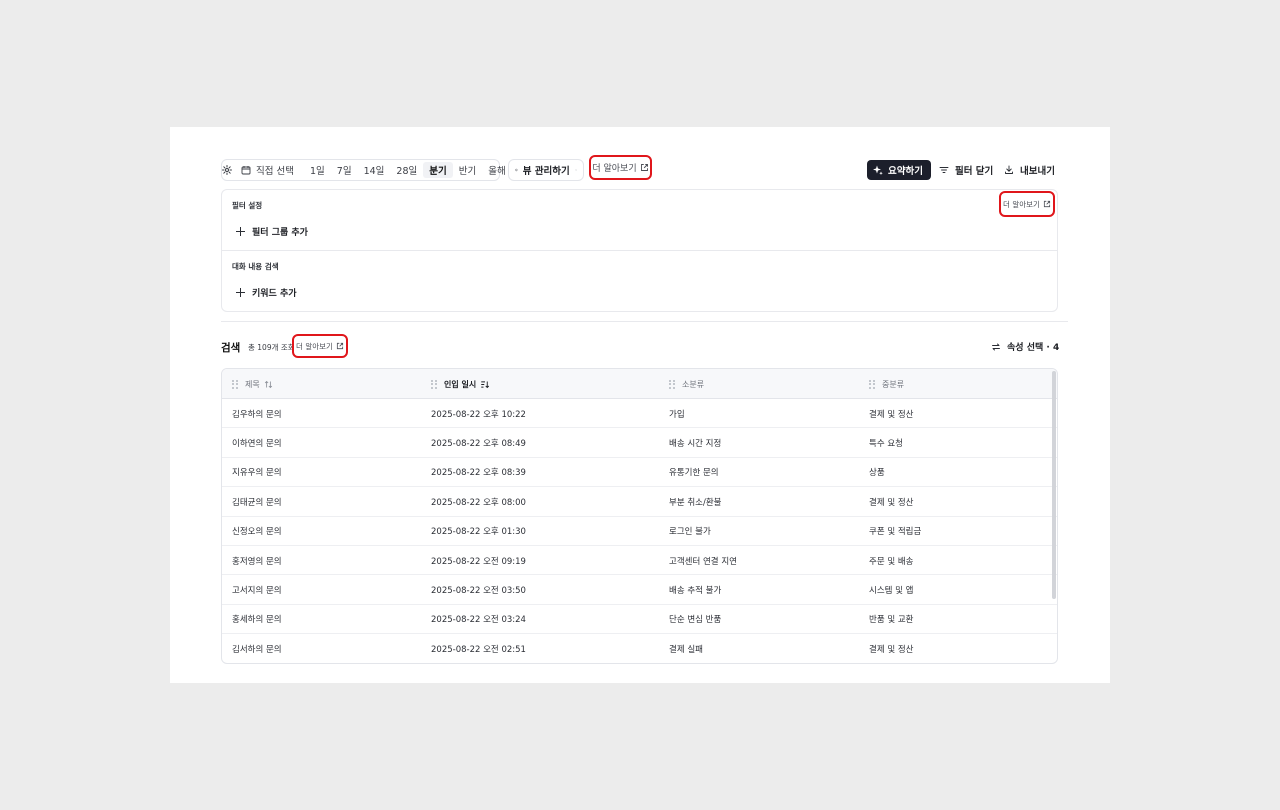  I want to click on period-quarter: 분기, so click(438, 170).